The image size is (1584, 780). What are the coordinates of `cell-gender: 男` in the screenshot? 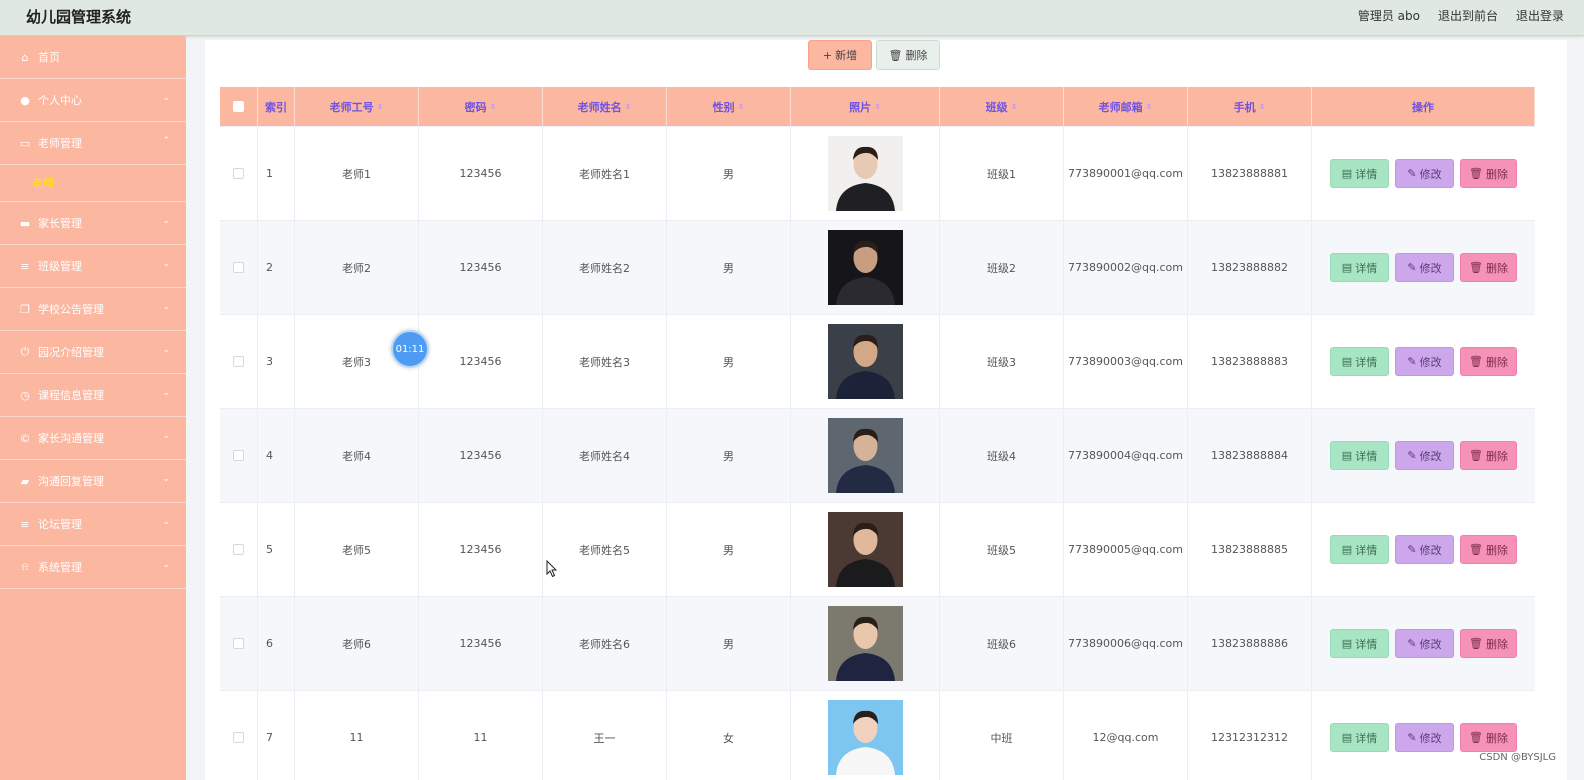 It's located at (729, 549).